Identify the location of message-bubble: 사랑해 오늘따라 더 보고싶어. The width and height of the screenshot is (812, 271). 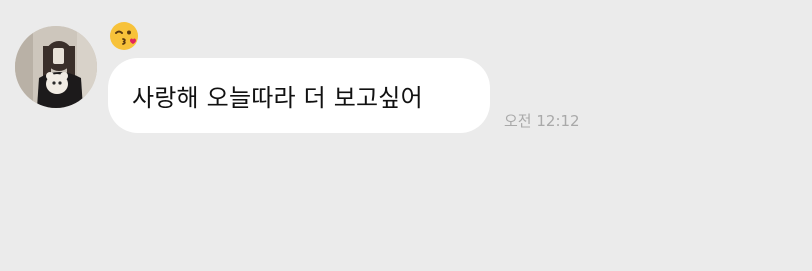
(299, 95).